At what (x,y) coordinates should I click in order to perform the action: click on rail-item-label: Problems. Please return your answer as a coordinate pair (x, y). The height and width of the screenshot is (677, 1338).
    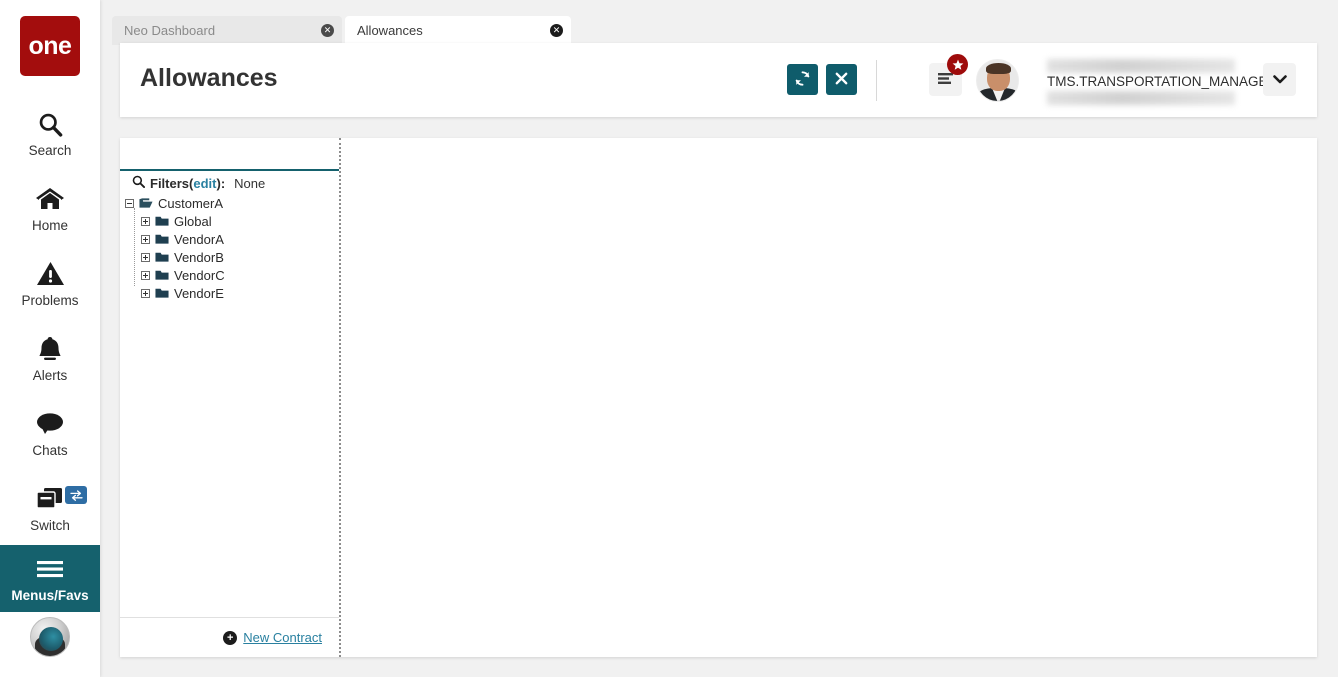
    Looking at the image, I should click on (50, 300).